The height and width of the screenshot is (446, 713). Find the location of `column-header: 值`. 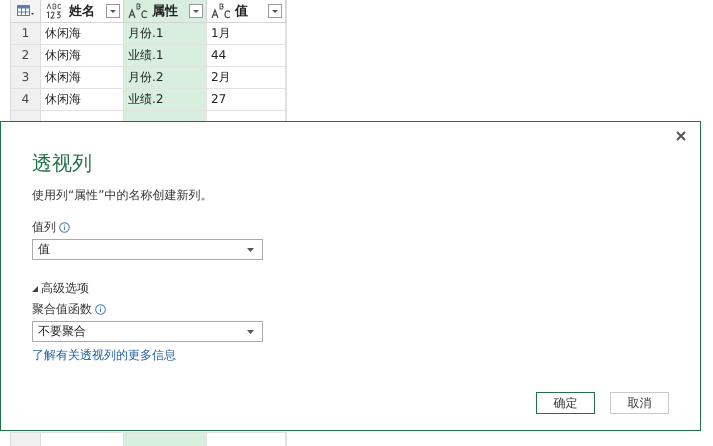

column-header: 值 is located at coordinates (246, 11).